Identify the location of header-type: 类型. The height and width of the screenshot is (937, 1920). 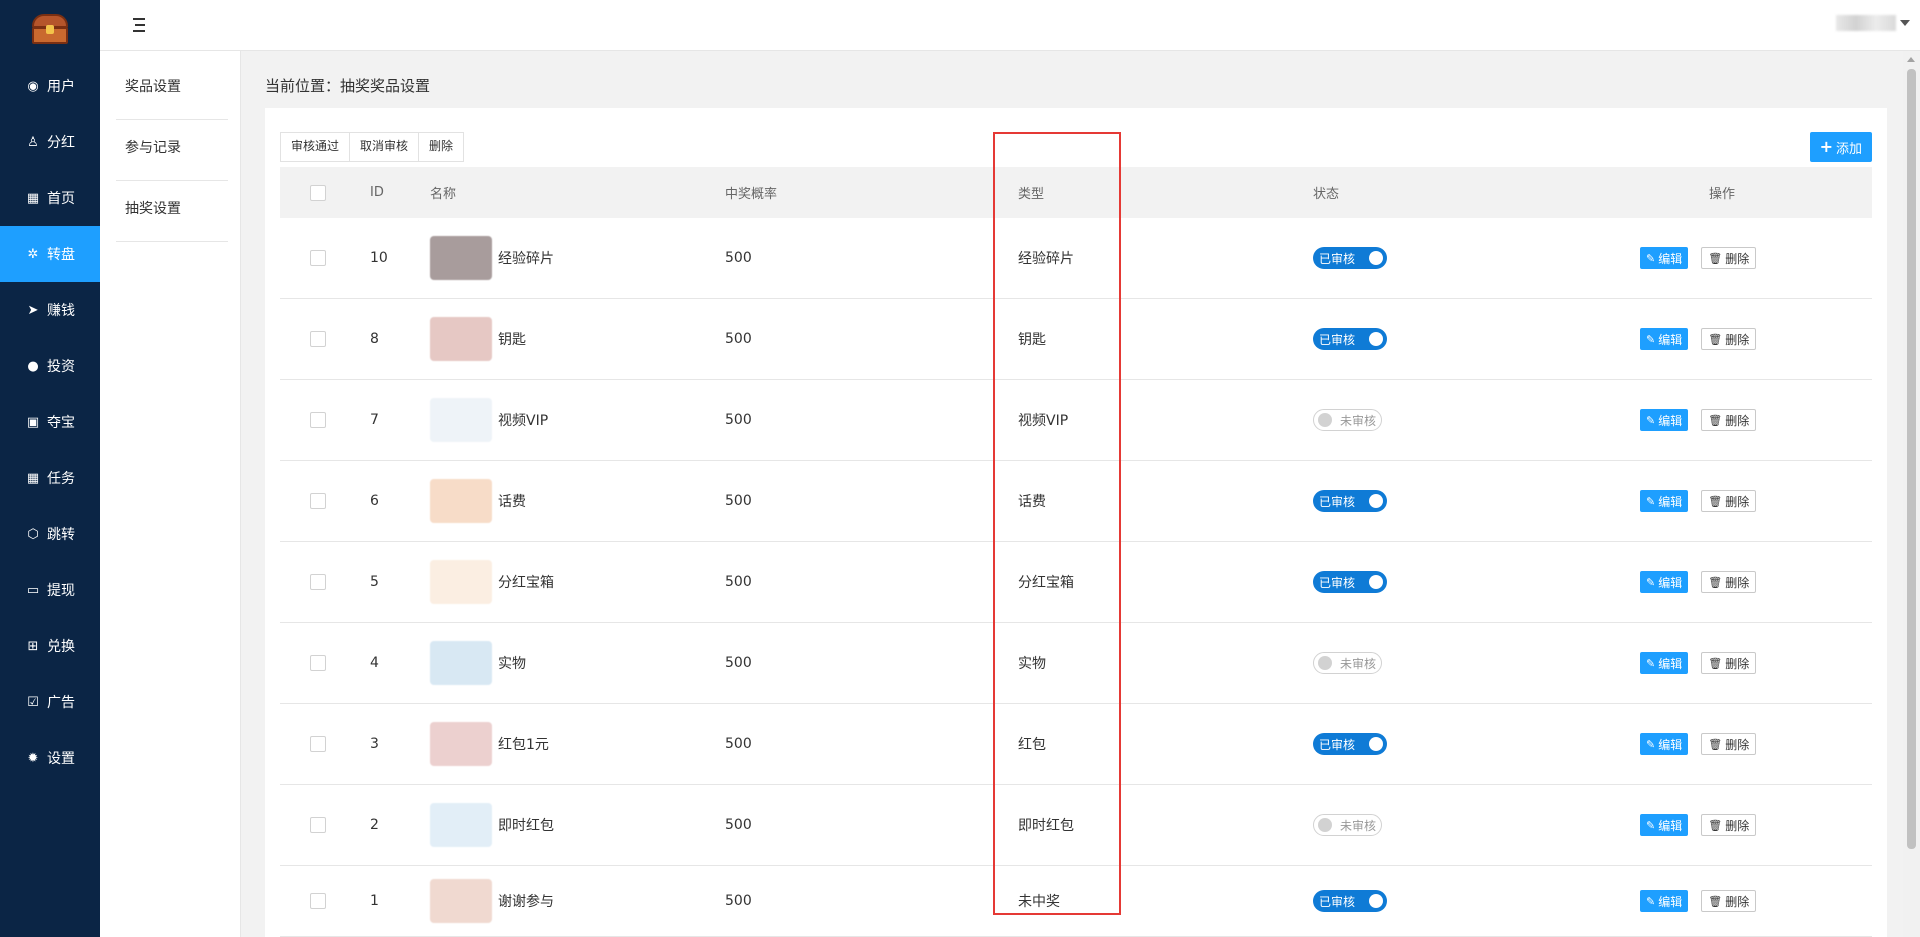
(1031, 194).